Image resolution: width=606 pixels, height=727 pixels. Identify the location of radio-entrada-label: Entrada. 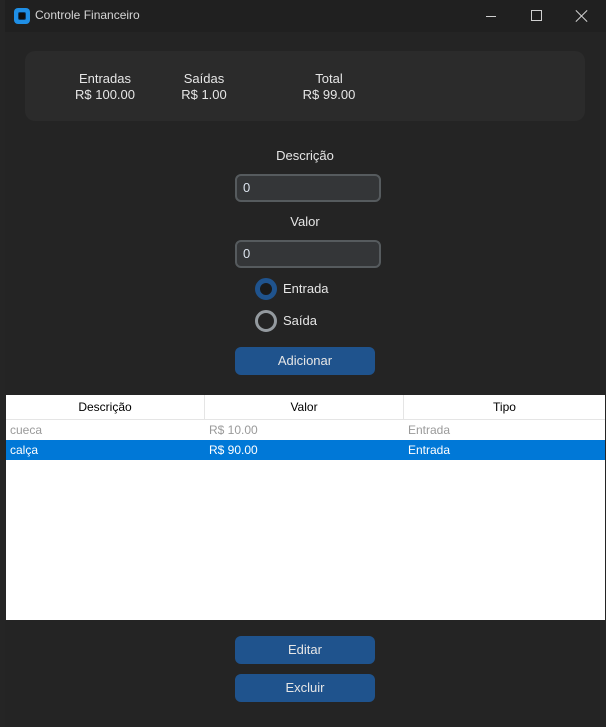
(306, 288).